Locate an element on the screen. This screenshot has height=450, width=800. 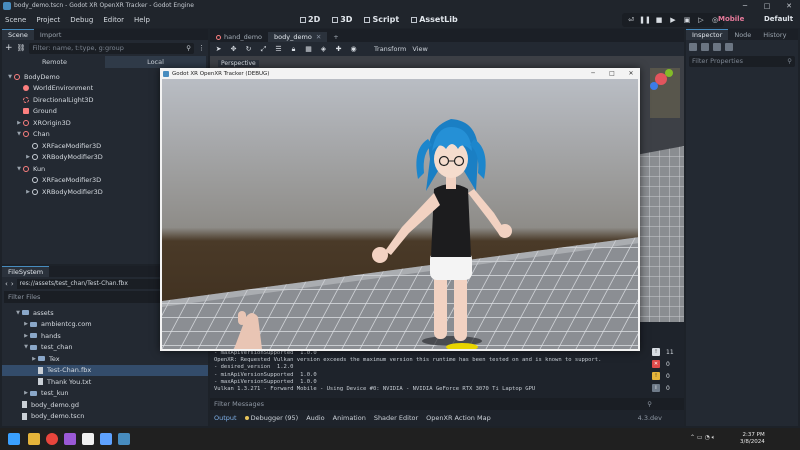
view-menu: View is located at coordinates (419, 49).